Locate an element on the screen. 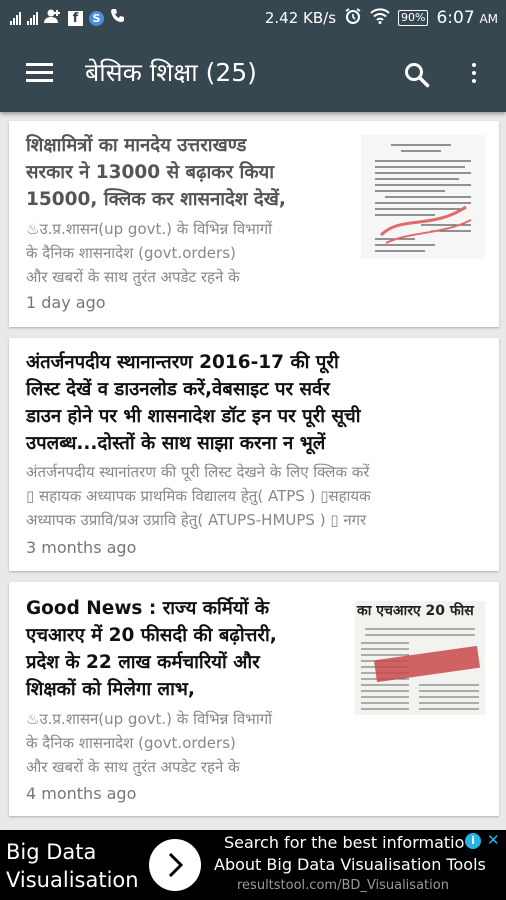  clock: 6:07 AM is located at coordinates (467, 18).